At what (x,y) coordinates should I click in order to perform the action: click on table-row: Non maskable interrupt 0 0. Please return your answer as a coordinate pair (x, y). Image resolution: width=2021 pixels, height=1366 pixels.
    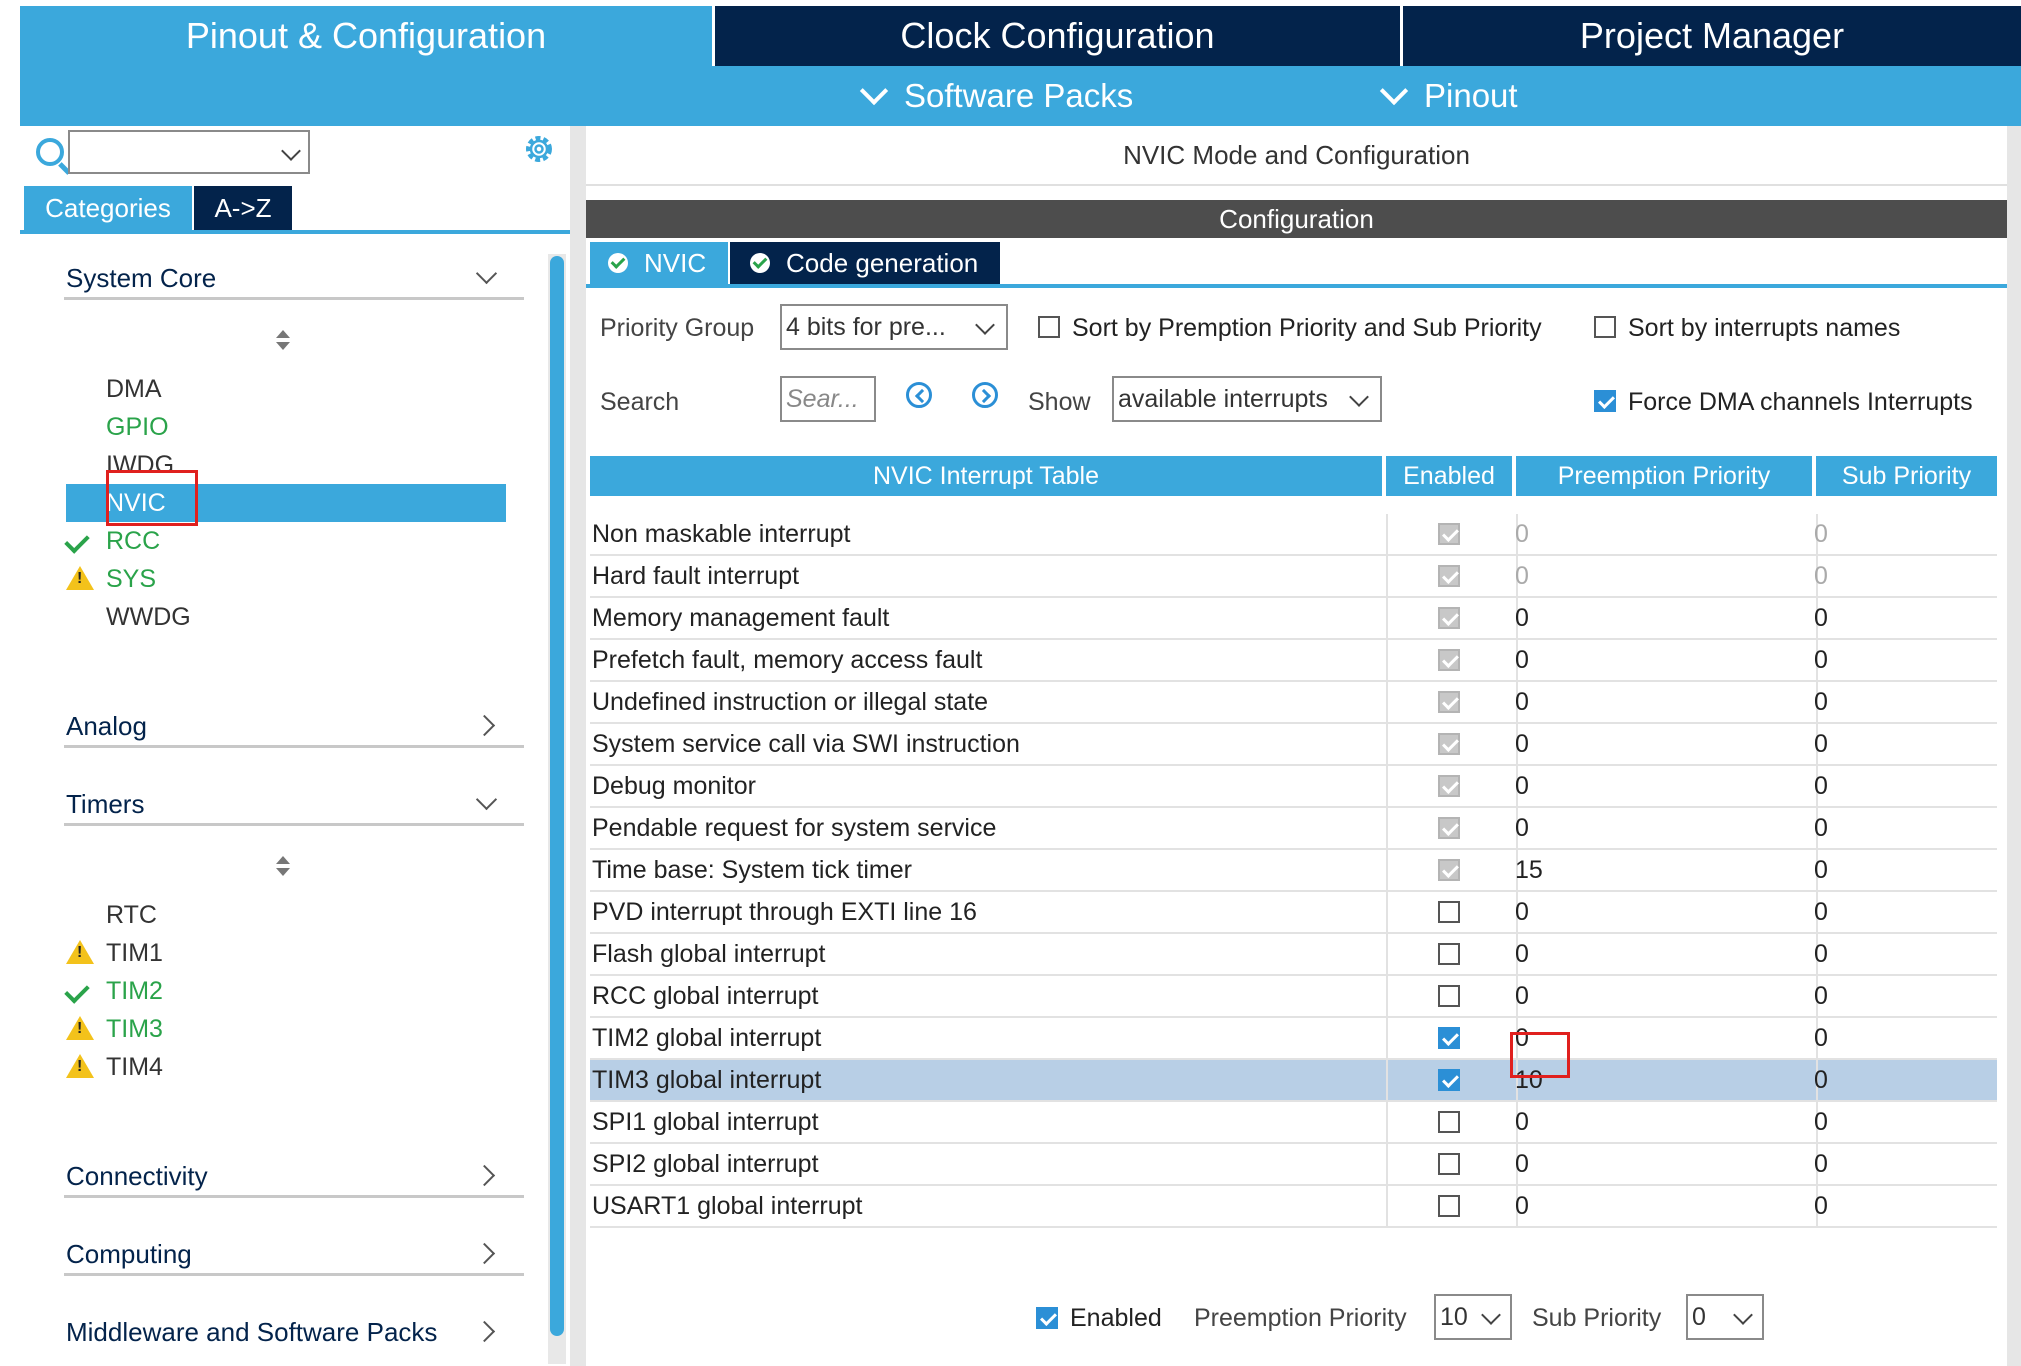
    Looking at the image, I should click on (1293, 535).